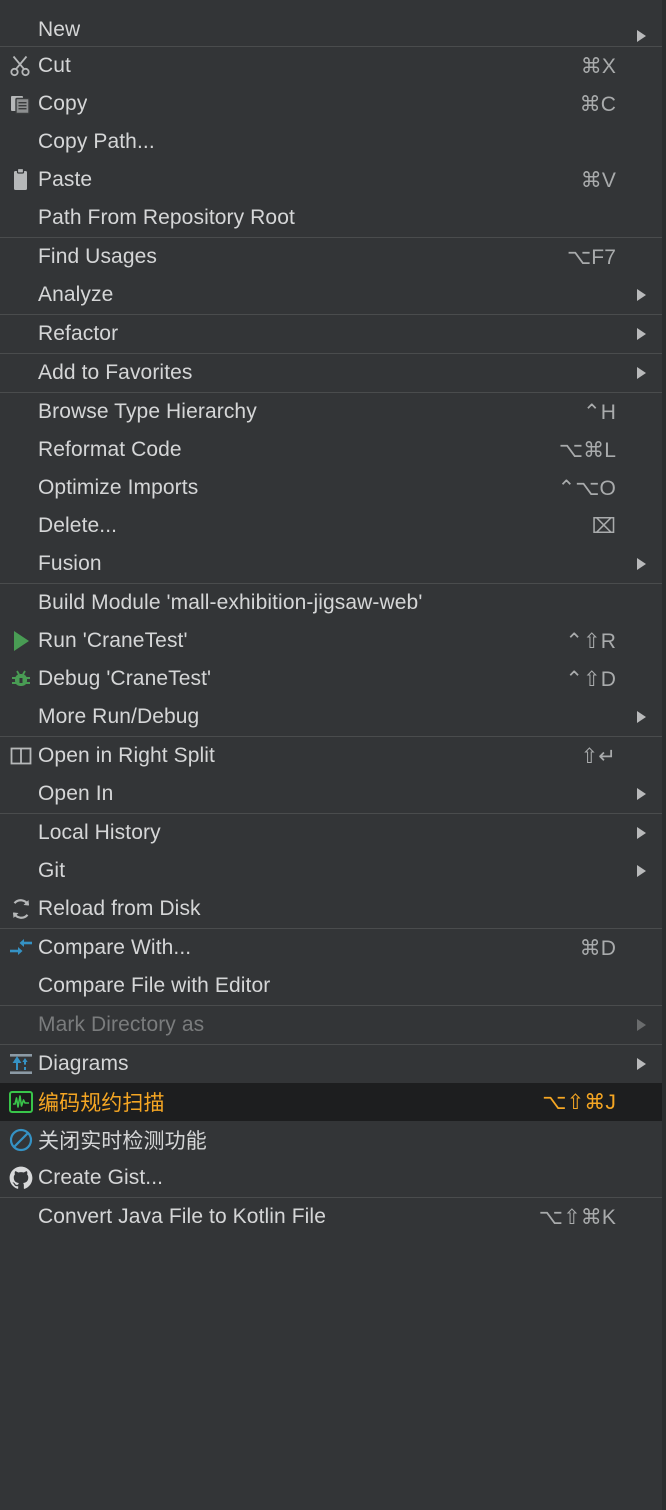 This screenshot has width=666, height=1510. Describe the element at coordinates (331, 794) in the screenshot. I see `menu-item-open-in: Open In` at that location.